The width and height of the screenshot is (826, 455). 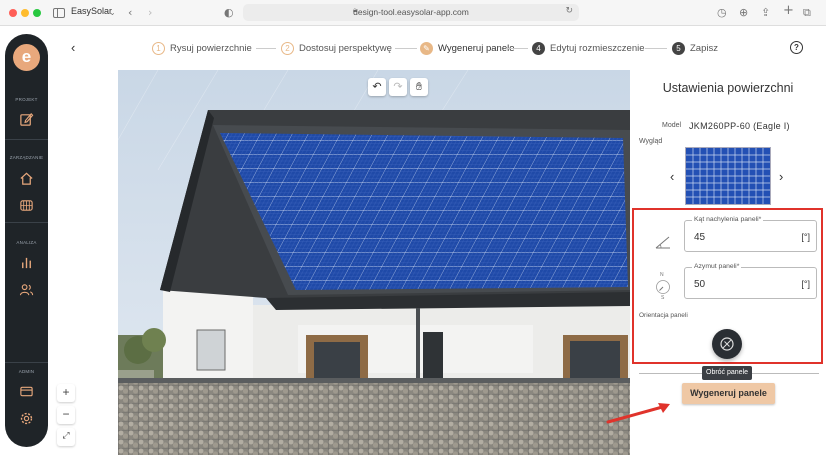 What do you see at coordinates (717, 266) in the screenshot?
I see `azimuth-label: Azymut paneli*` at bounding box center [717, 266].